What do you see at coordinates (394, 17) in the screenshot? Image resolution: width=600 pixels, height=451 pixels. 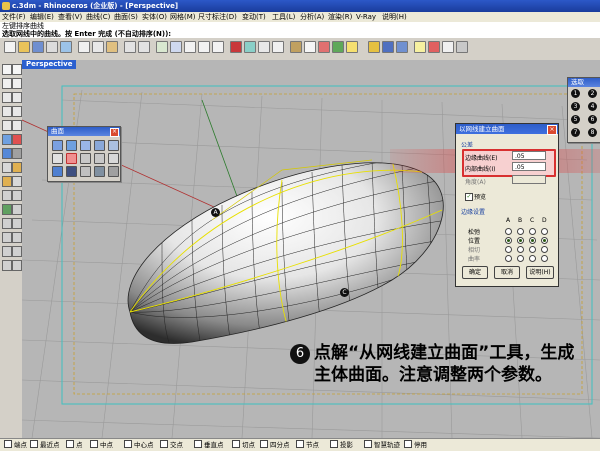 I see `menu-help: 说明(H)` at bounding box center [394, 17].